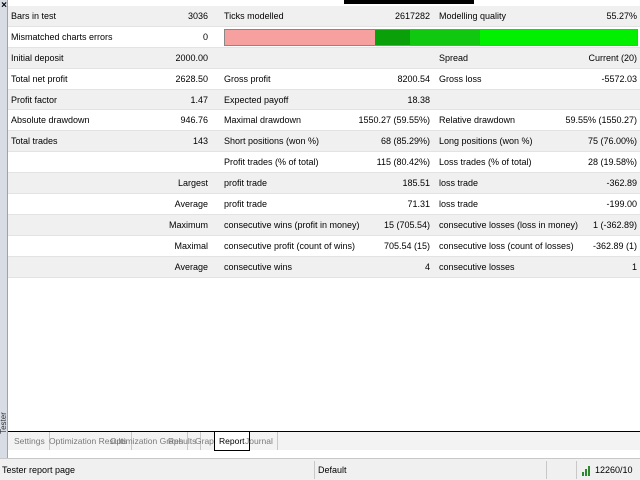 Image resolution: width=640 pixels, height=480 pixels. I want to click on report-row: Initial deposit 2000.00 Spread Current (20), so click(324, 58).